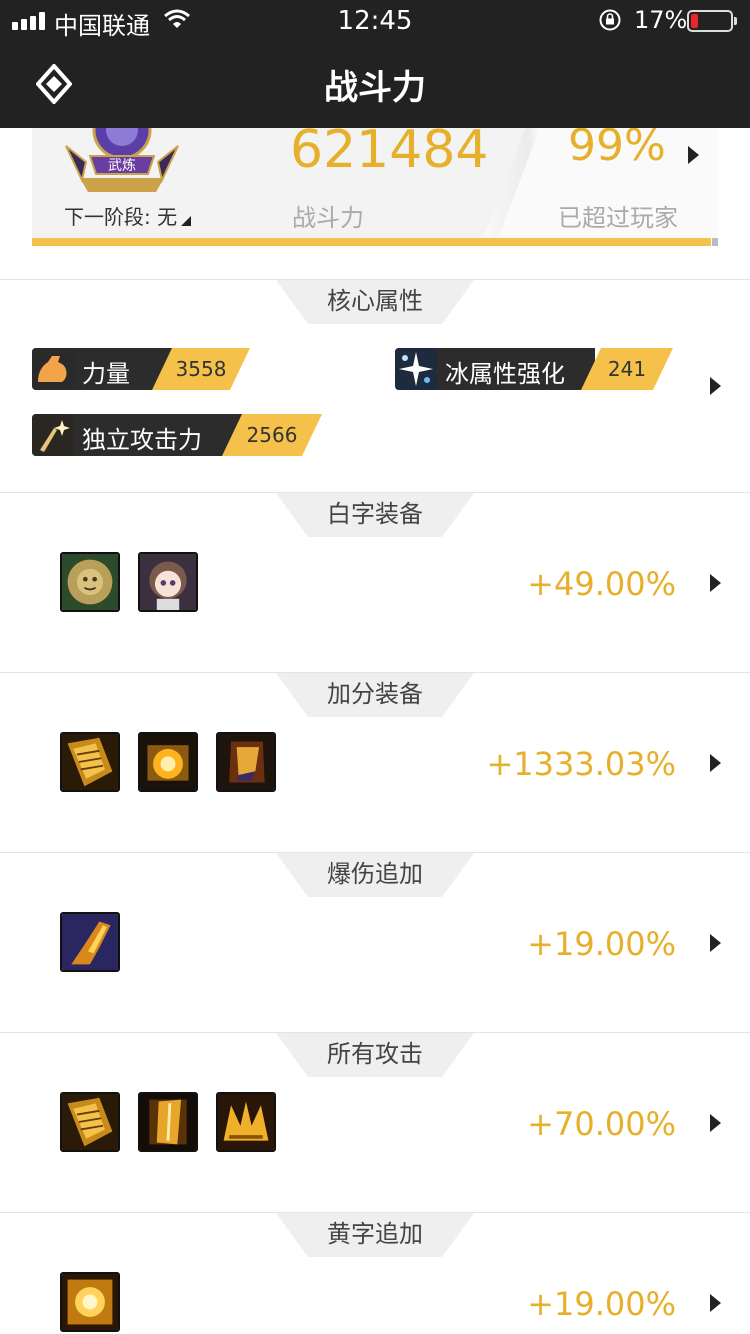  I want to click on section-title: 核心属性, so click(375, 302).